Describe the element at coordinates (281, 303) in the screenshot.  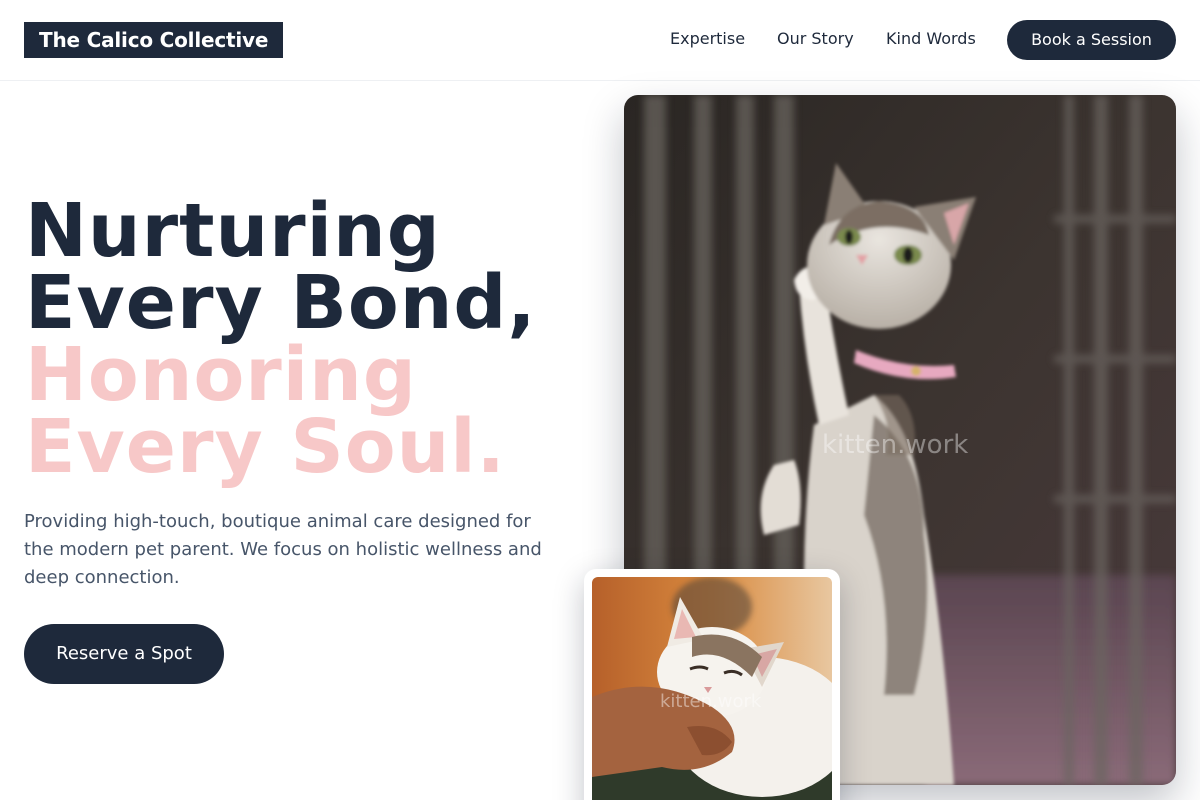
I see `headline-line-2: Every Bond,` at that location.